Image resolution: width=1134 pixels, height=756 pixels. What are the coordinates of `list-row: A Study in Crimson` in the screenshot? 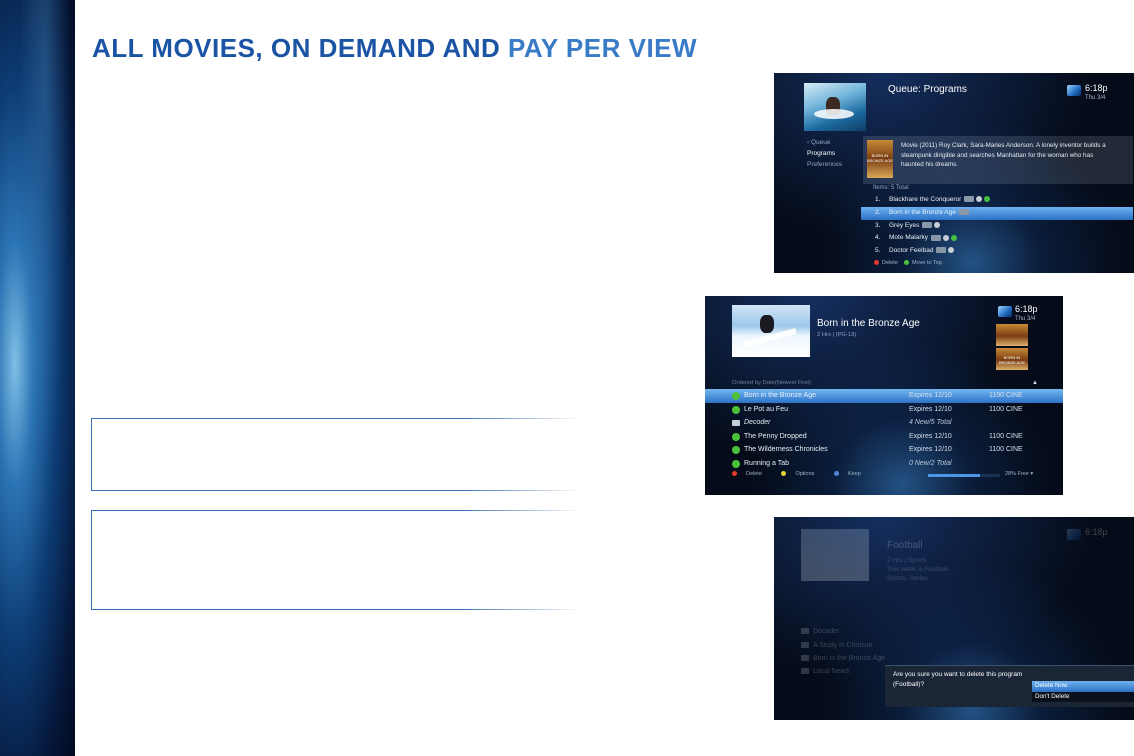 It's located at (837, 645).